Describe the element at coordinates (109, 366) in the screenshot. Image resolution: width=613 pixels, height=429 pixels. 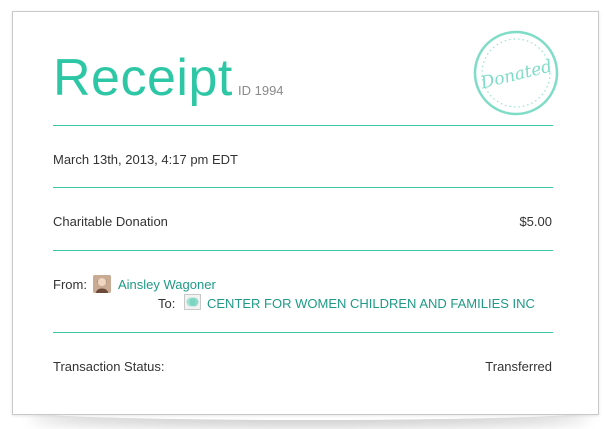
I see `status-label: Transaction Status:` at that location.